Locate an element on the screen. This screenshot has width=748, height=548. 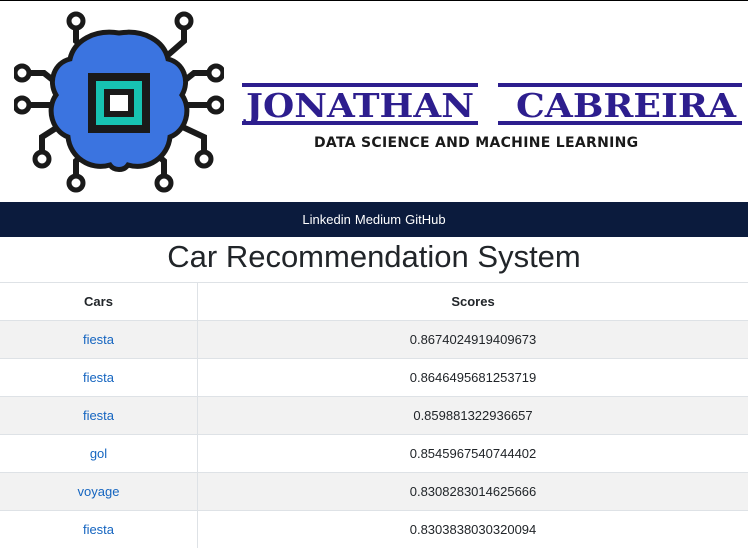
top-navbar: Linkedin Medium GitHub is located at coordinates (374, 219).